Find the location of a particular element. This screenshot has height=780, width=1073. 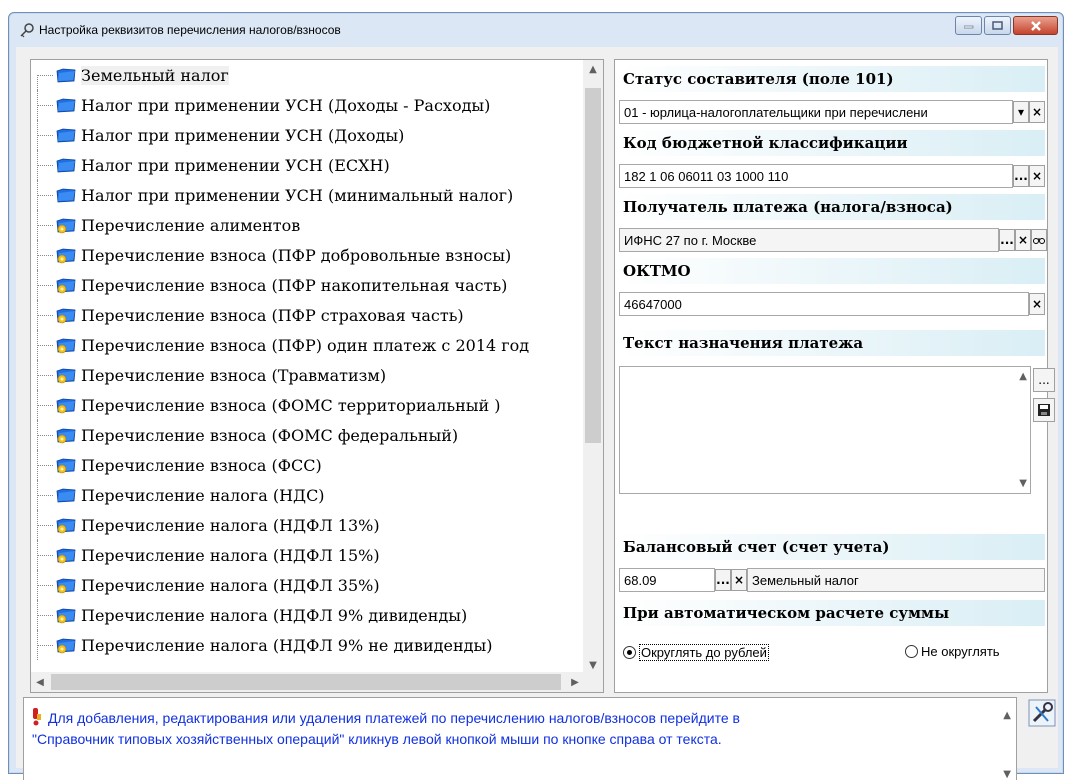

account-section-header: Балансовый счет (счет учета) is located at coordinates (831, 547).